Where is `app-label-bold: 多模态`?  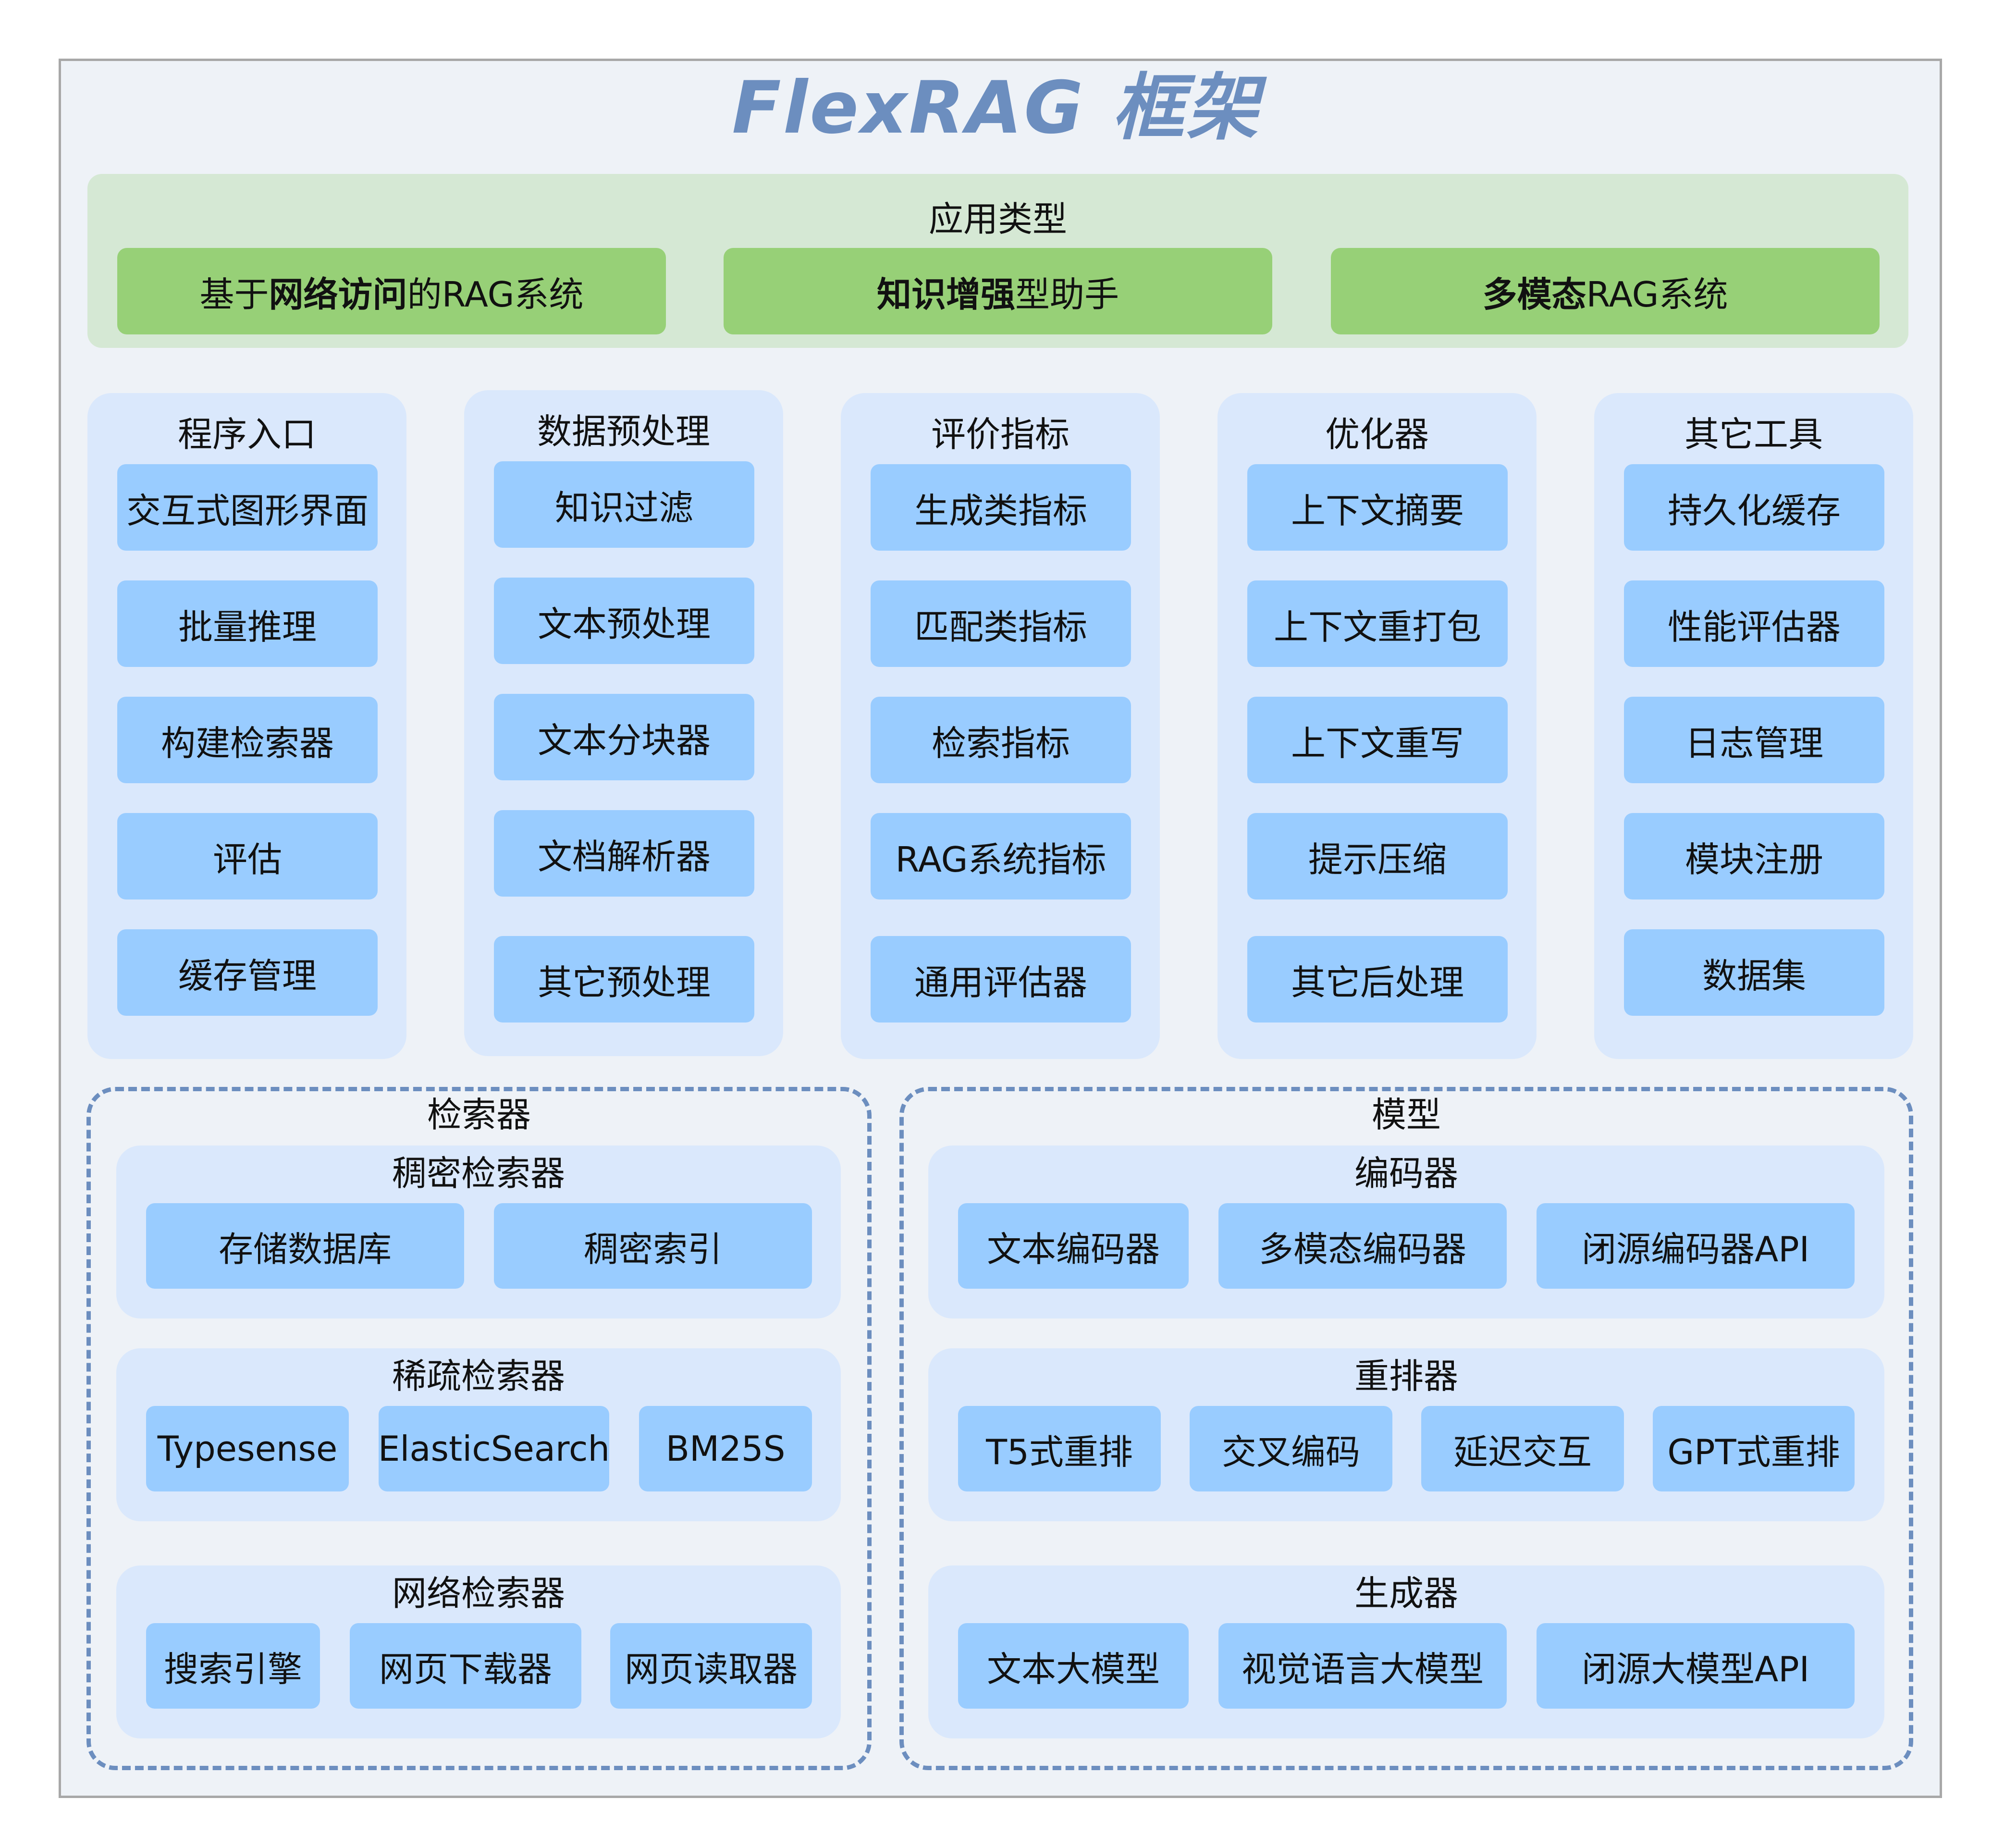 app-label-bold: 多模态 is located at coordinates (1534, 294).